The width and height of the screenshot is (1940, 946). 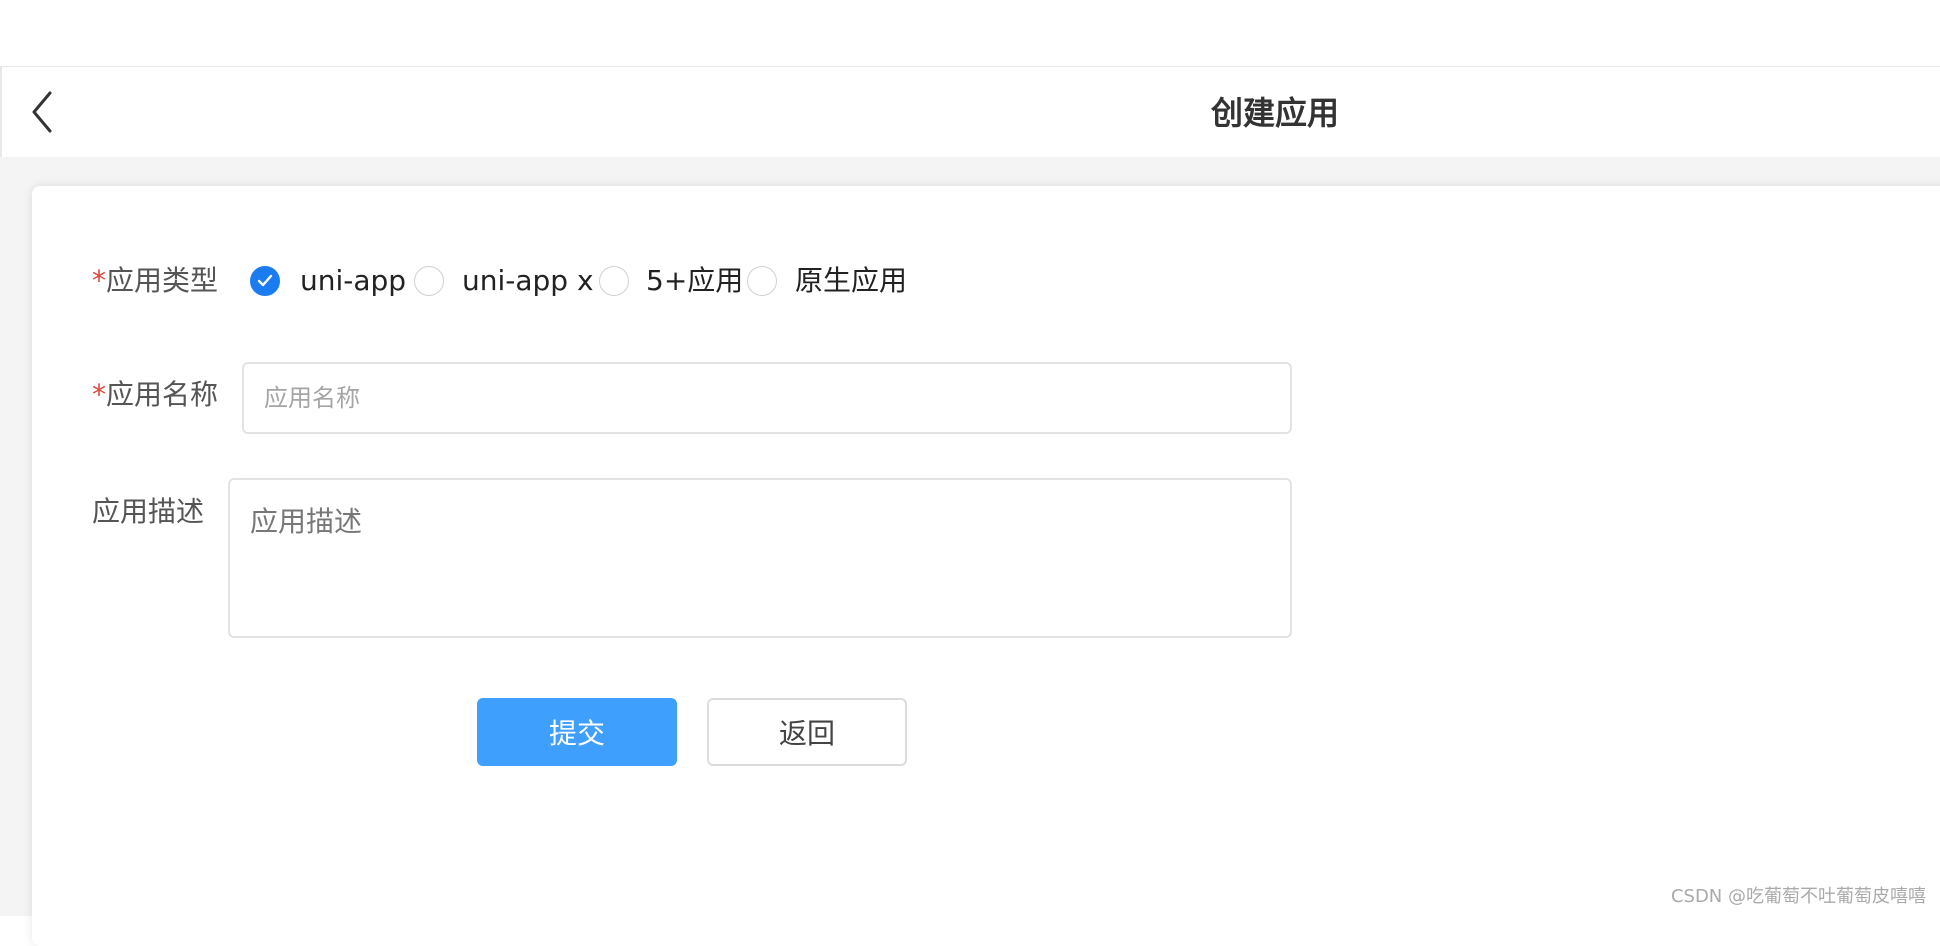 What do you see at coordinates (614, 281) in the screenshot?
I see `radio-5plus-app` at bounding box center [614, 281].